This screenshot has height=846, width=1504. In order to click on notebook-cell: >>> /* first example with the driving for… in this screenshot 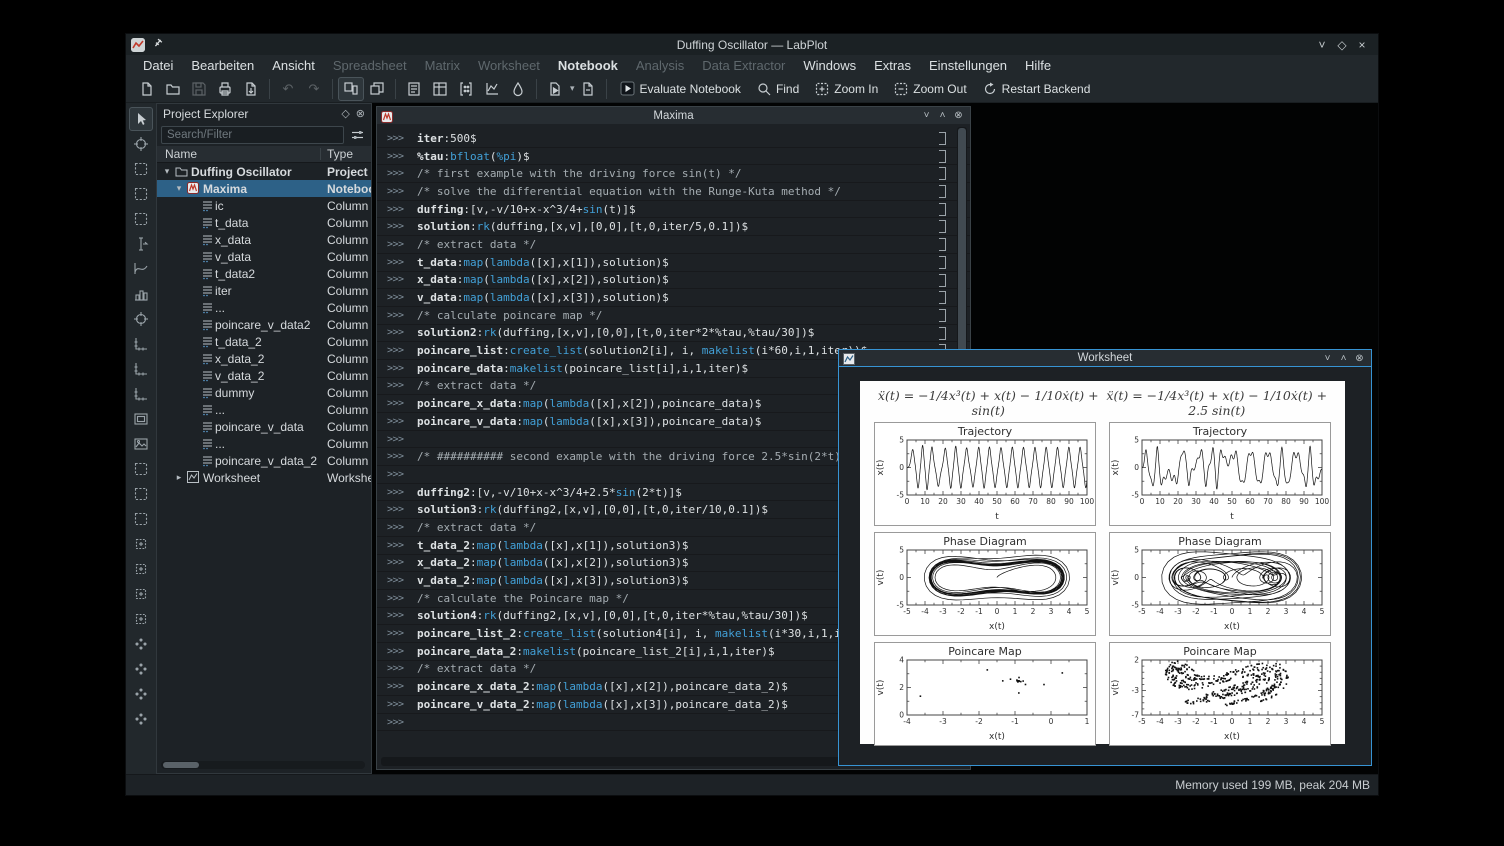, I will do `click(673, 174)`.